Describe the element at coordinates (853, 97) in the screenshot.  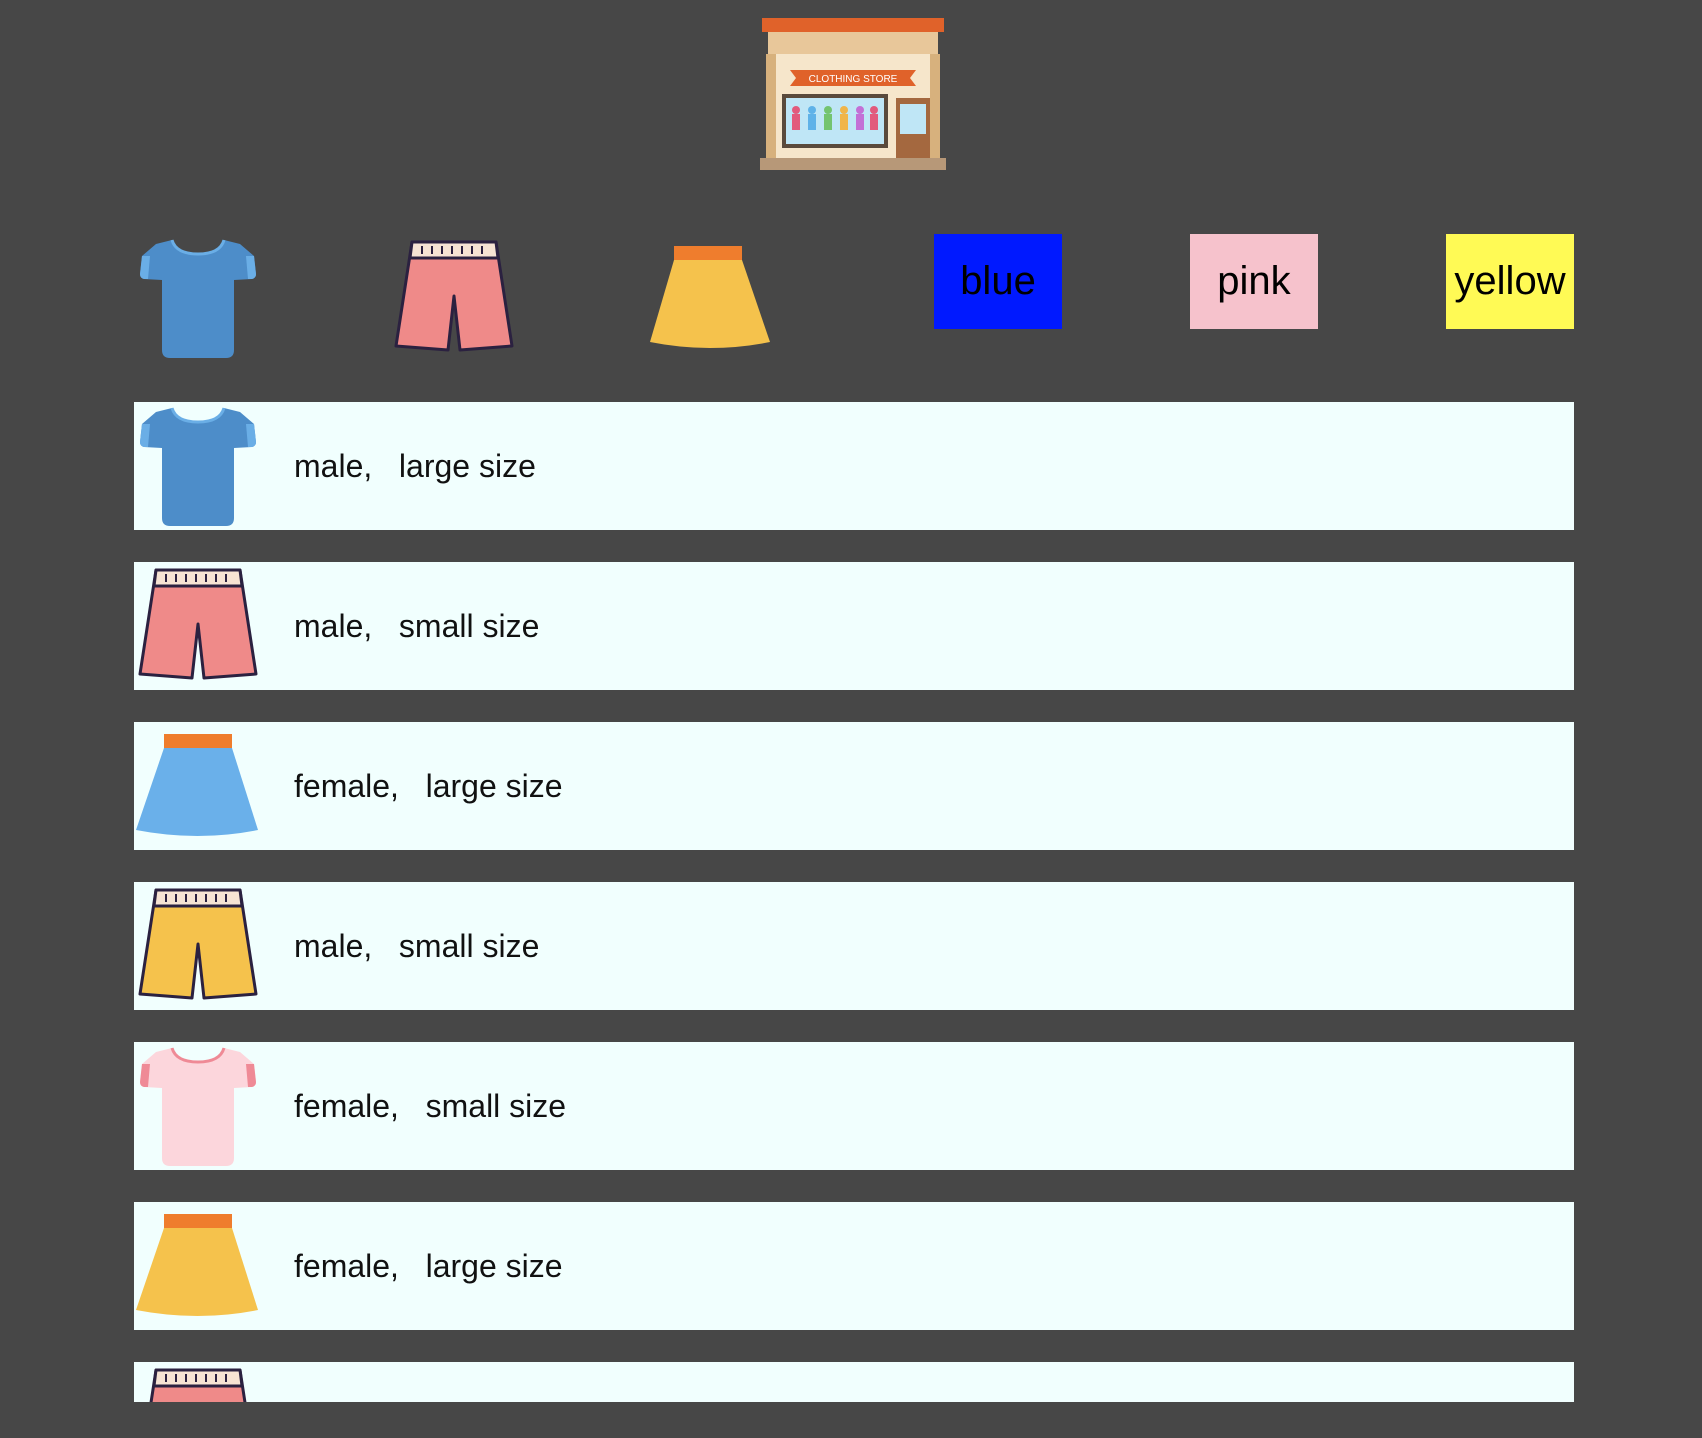
I see `clothing-store-icon: CLOTHING STORE` at that location.